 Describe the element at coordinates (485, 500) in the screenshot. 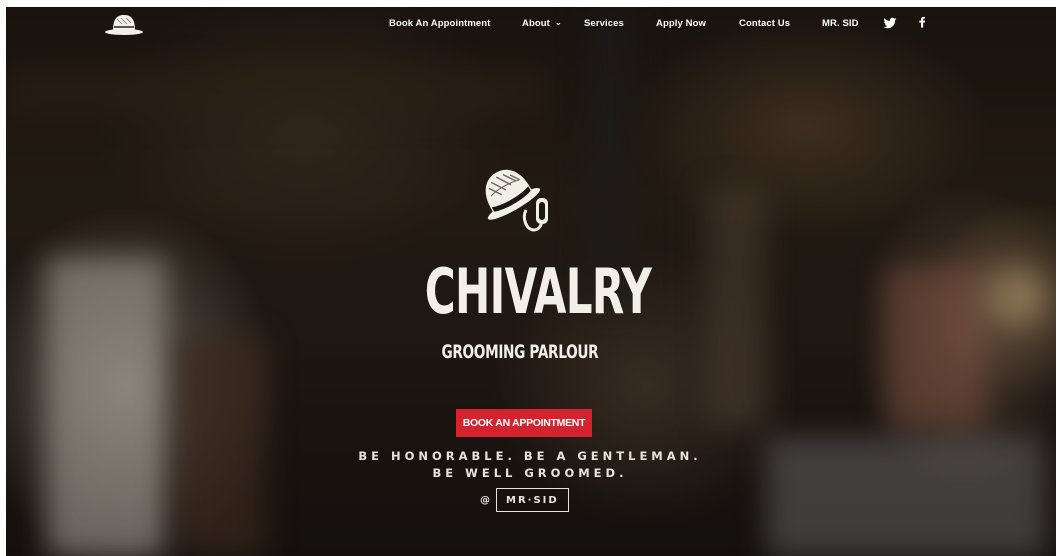

I see `at-symbol: @` at that location.